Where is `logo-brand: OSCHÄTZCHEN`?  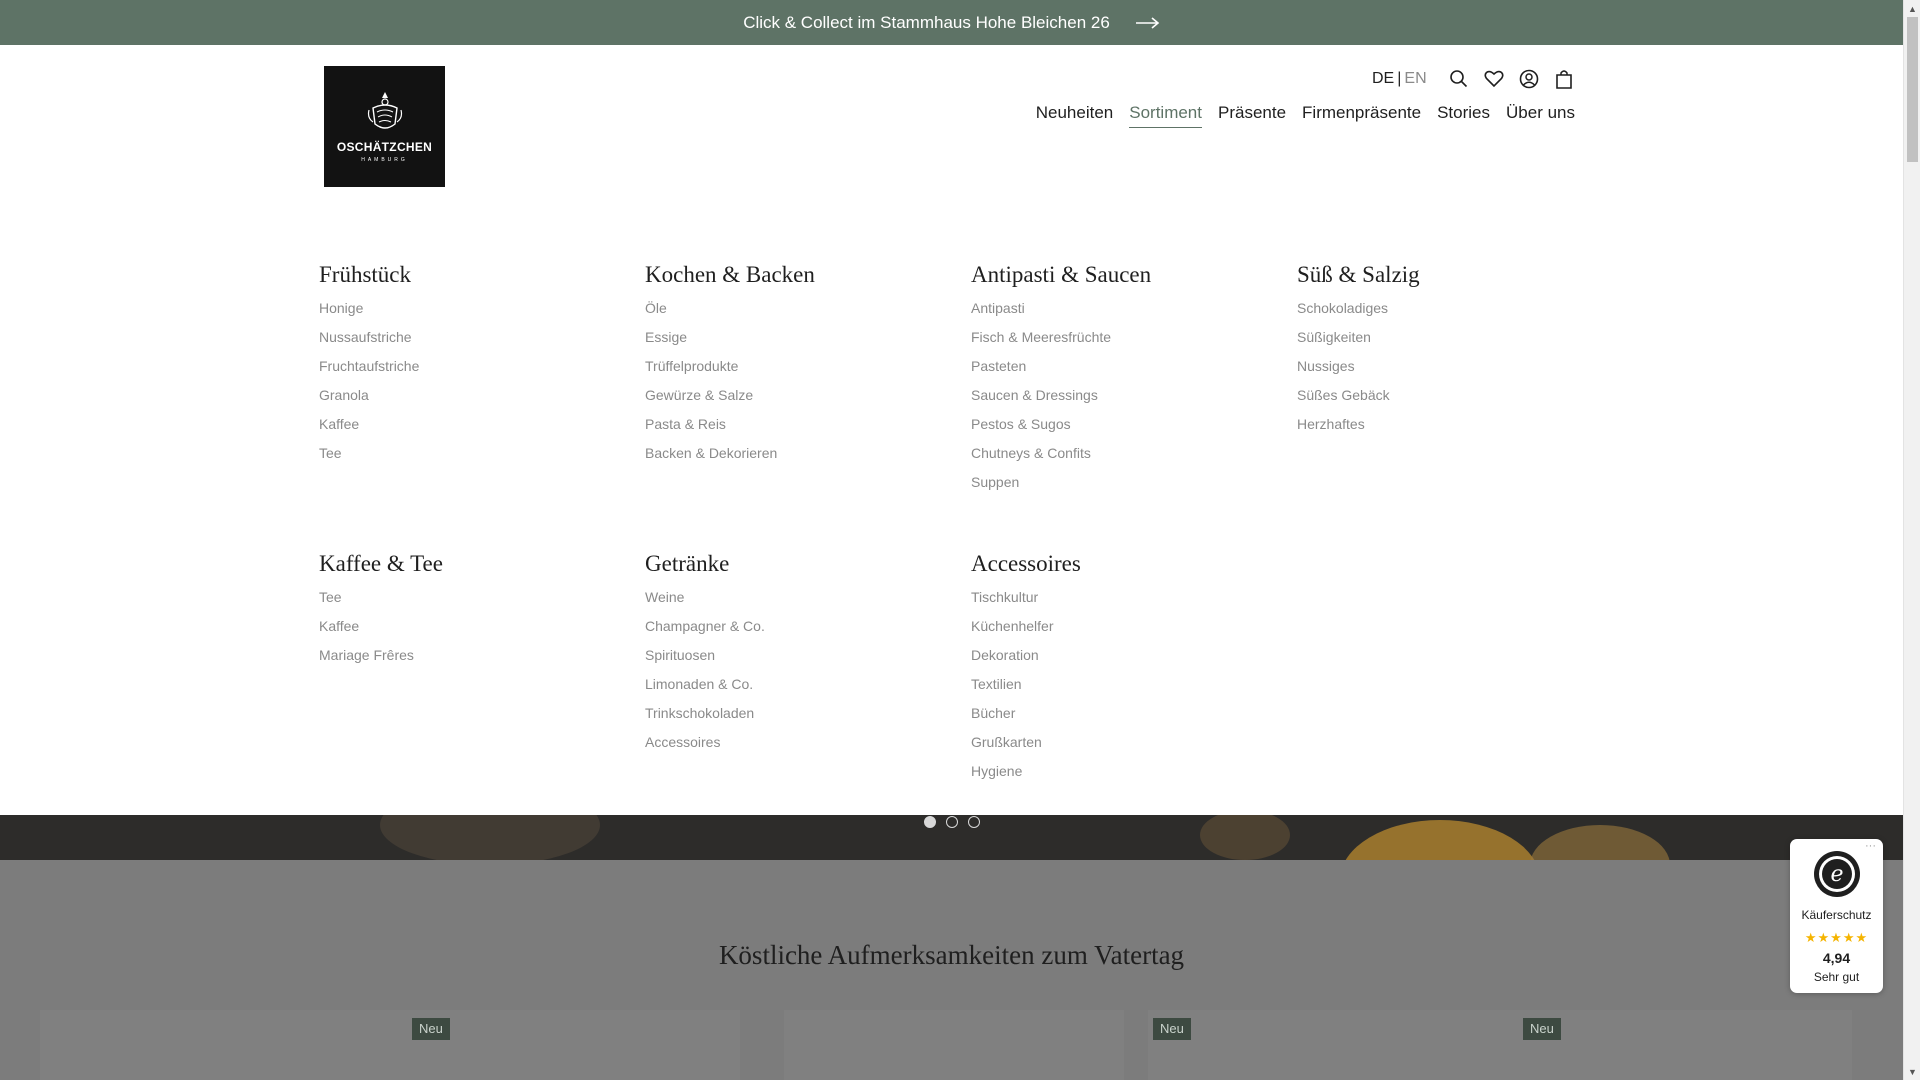
logo-brand: OSCHÄTZCHEN is located at coordinates (384, 147).